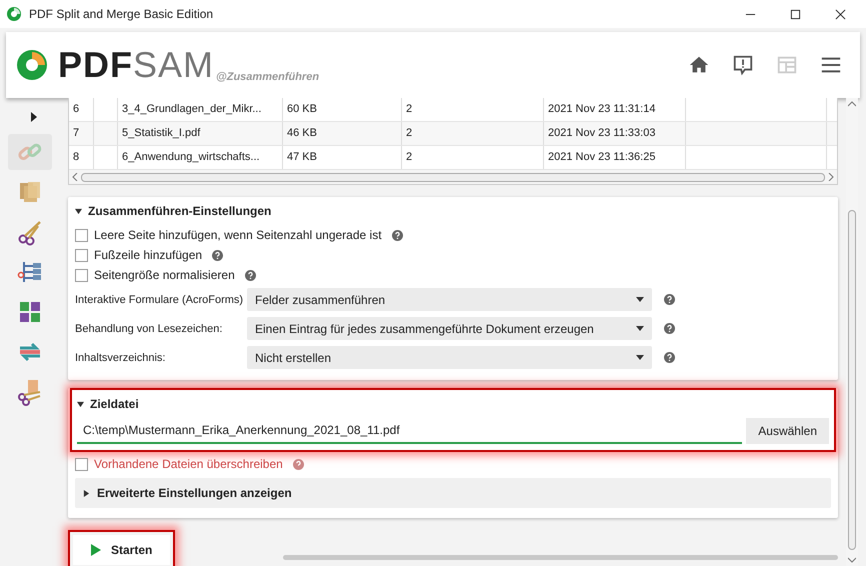 This screenshot has width=866, height=566. What do you see at coordinates (831, 177) in the screenshot?
I see `scroll-right-icon` at bounding box center [831, 177].